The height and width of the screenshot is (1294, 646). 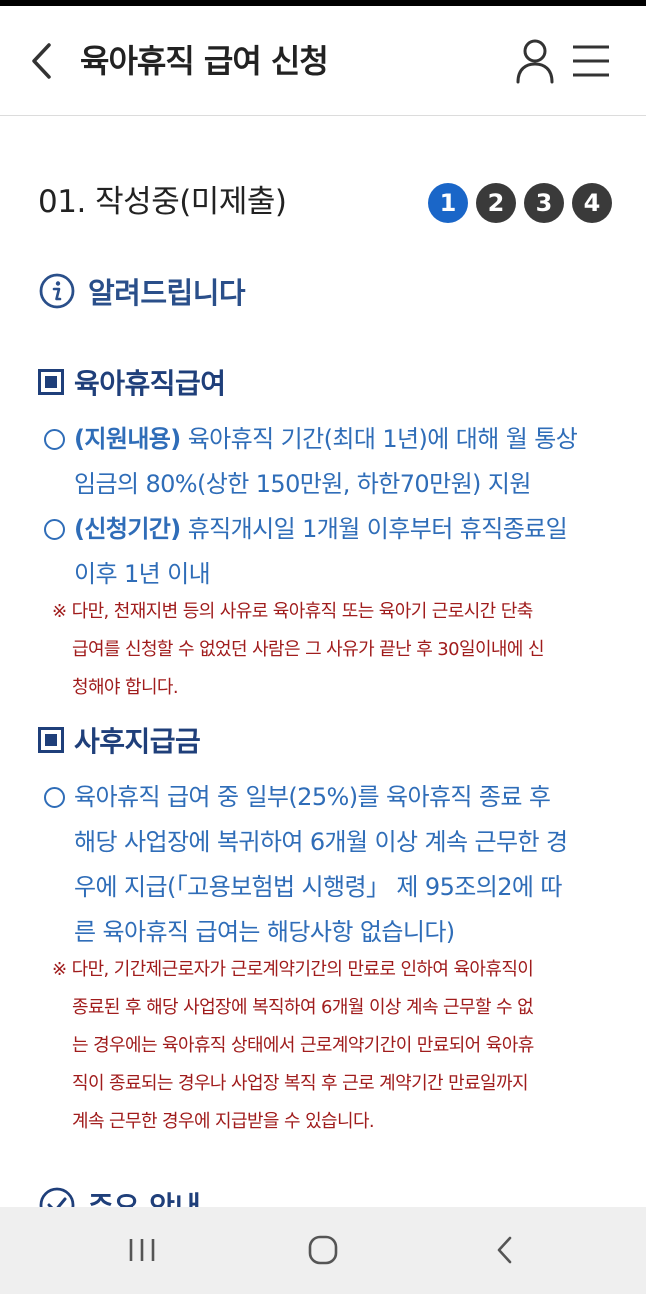 I want to click on step-status-row: 01. 작성중(미제출) 1 2 3 4, so click(x=325, y=202).